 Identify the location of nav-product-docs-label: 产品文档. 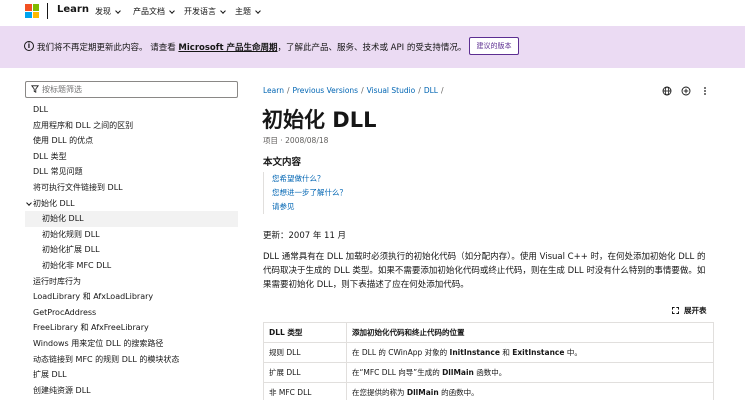
(149, 11).